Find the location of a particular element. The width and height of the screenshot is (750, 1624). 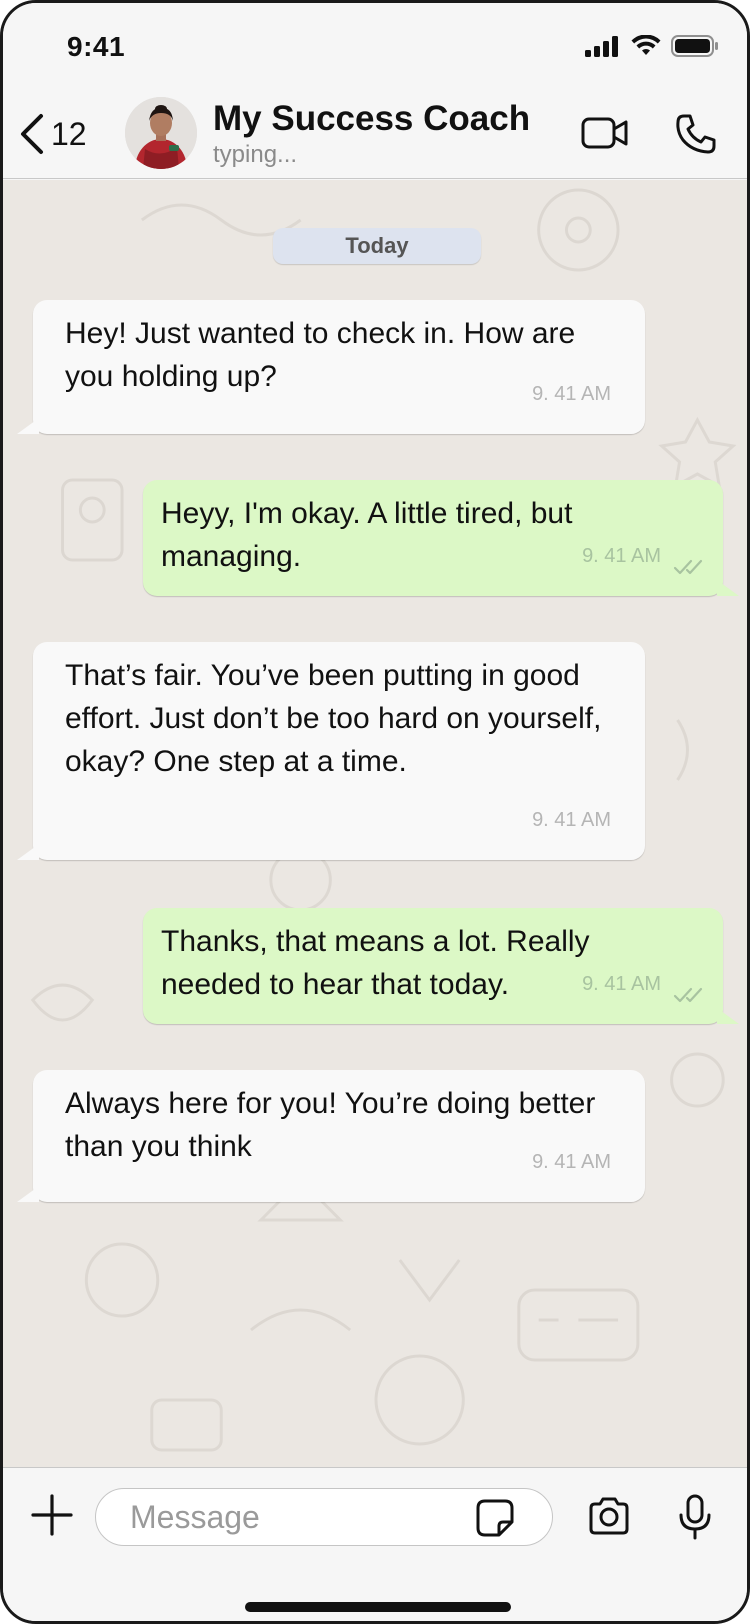

wifi-icon is located at coordinates (646, 45).